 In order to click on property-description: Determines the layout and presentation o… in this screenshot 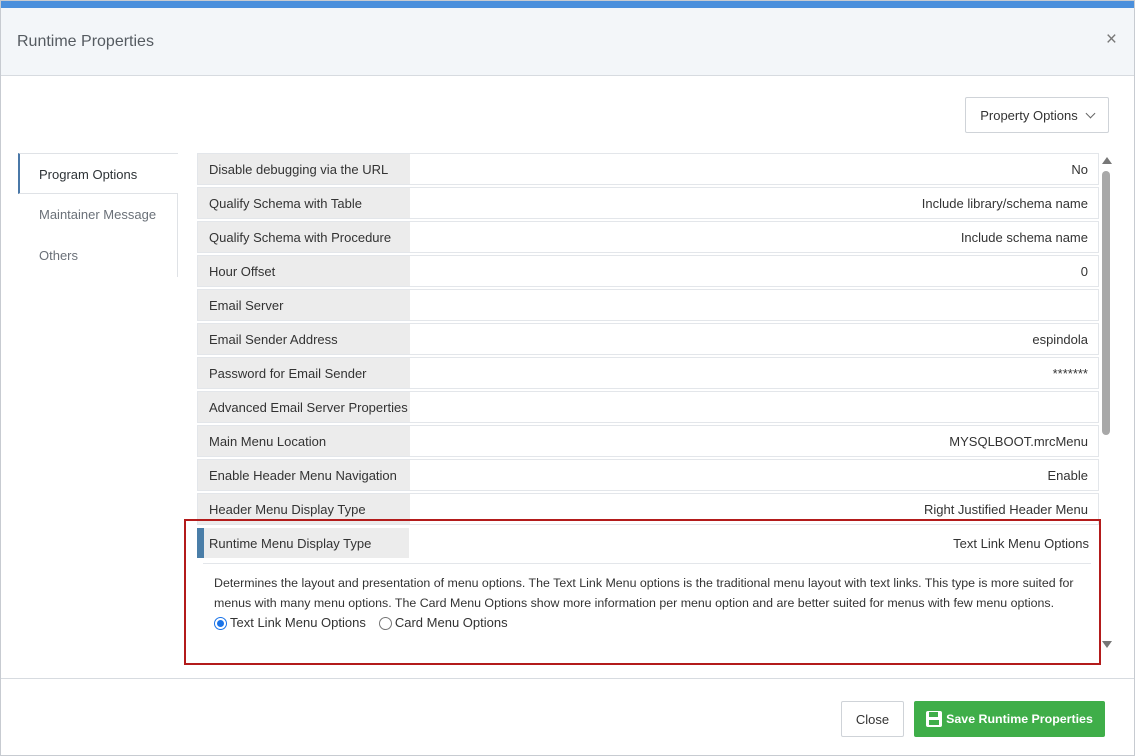, I will do `click(644, 593)`.